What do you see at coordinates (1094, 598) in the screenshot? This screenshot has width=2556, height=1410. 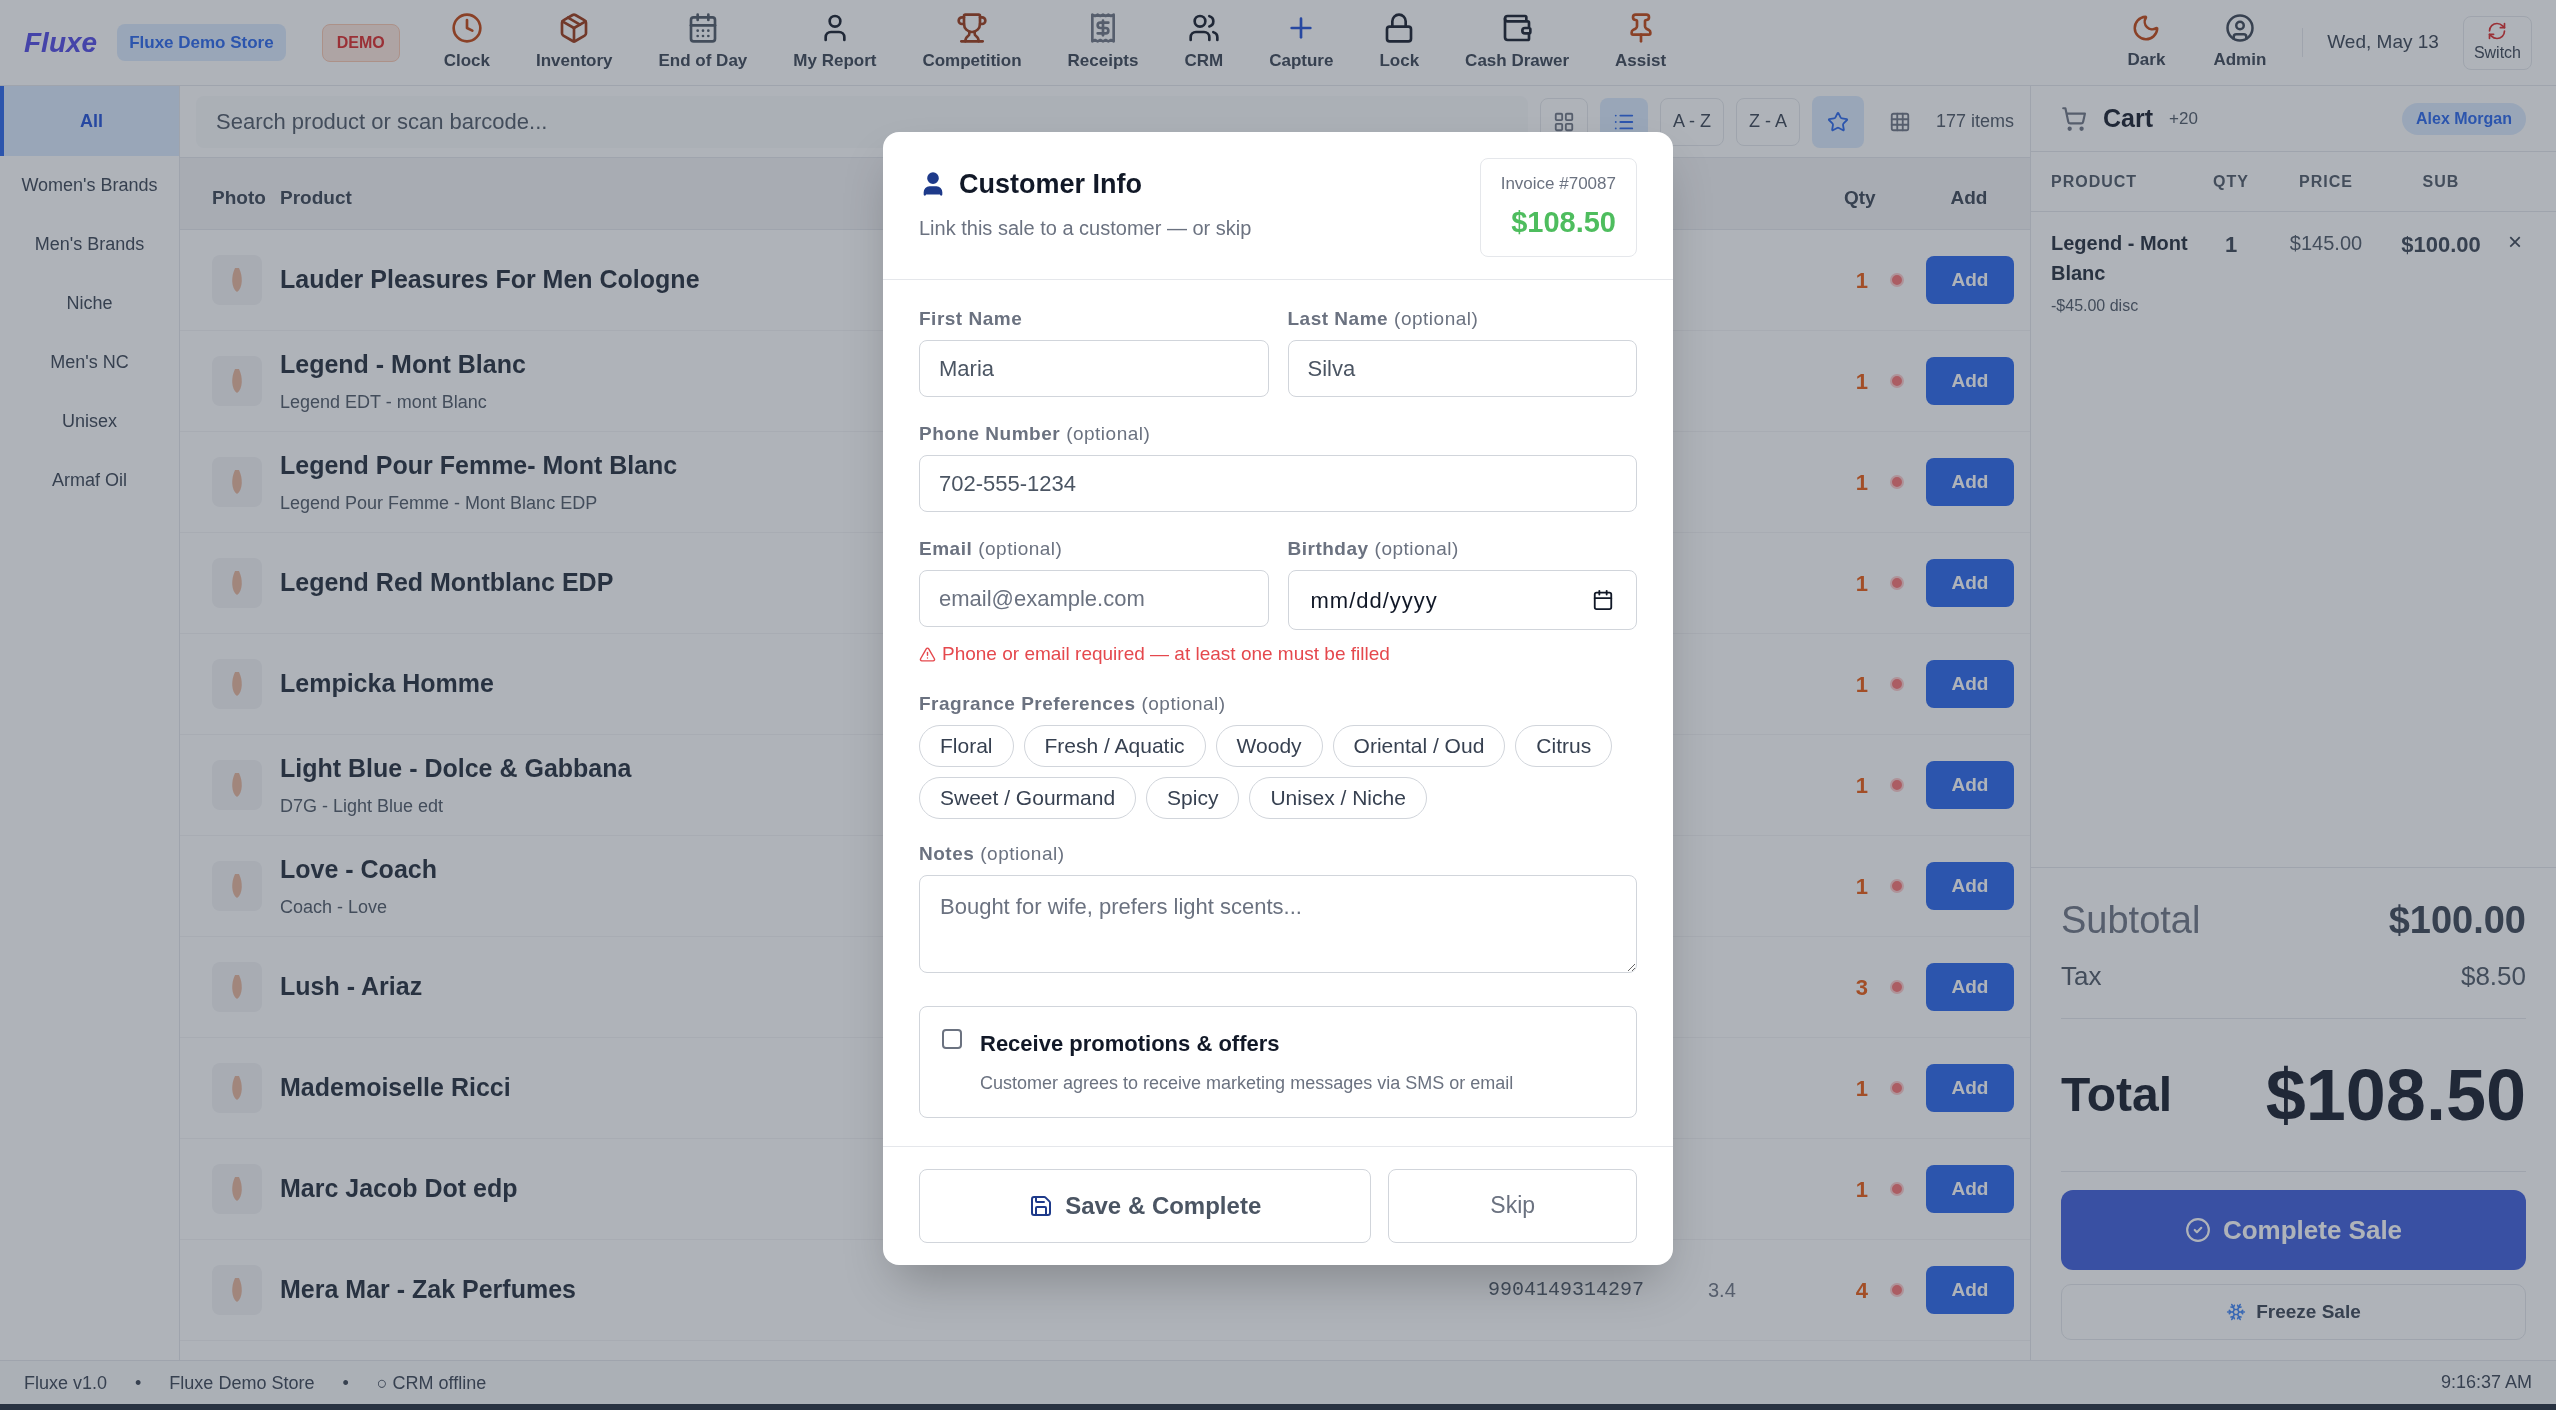 I see `email-field: email@example.com` at bounding box center [1094, 598].